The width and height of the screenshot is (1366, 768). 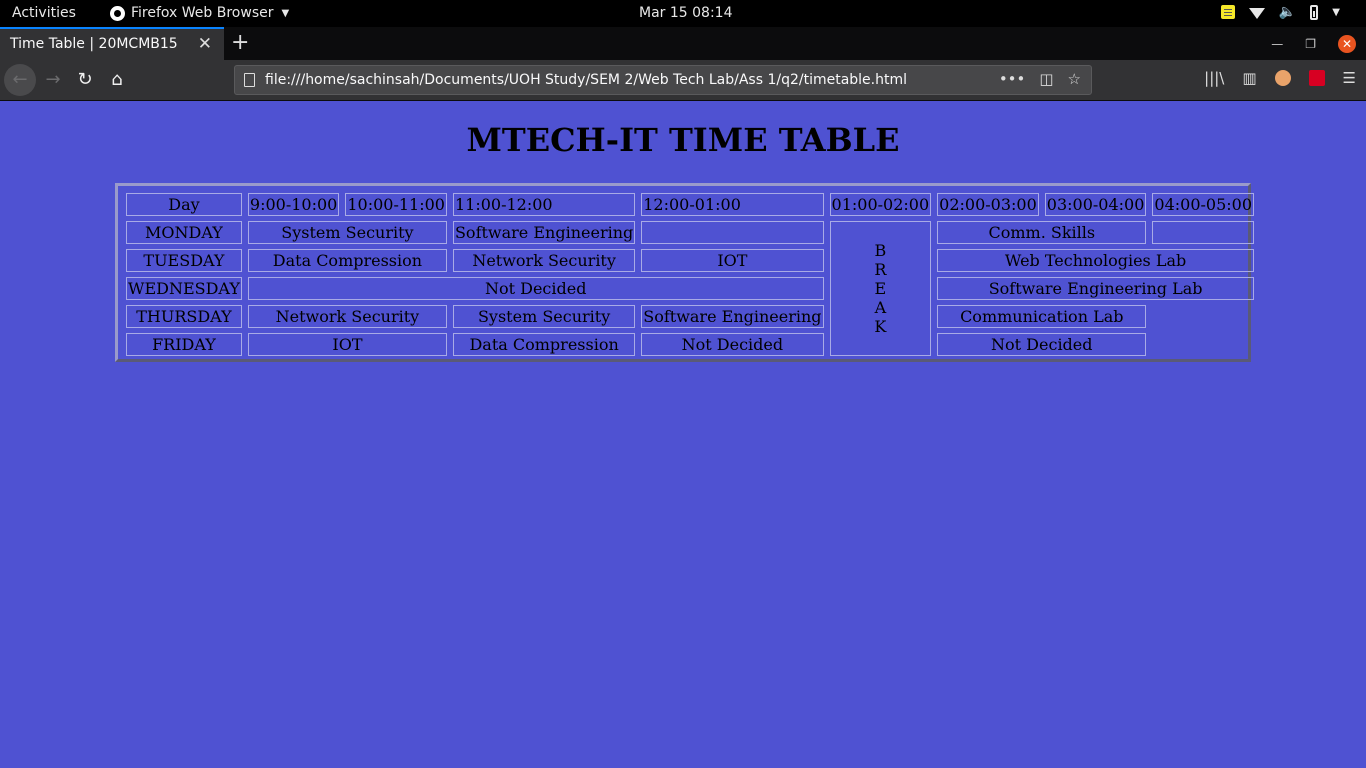 What do you see at coordinates (396, 204) in the screenshot?
I see `header-cell: 10:00-11:00` at bounding box center [396, 204].